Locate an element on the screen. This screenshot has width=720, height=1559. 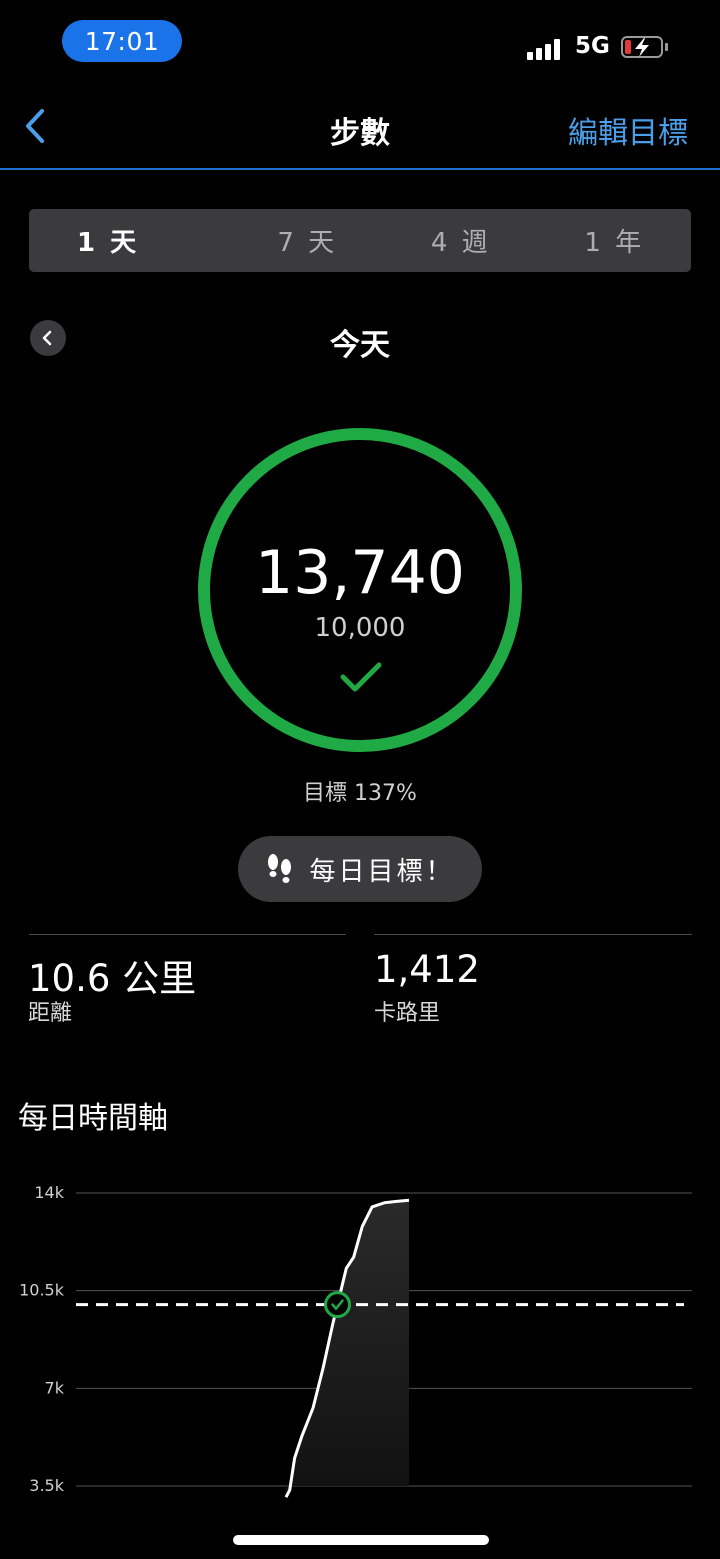
day-label: 今天 is located at coordinates (360, 345).